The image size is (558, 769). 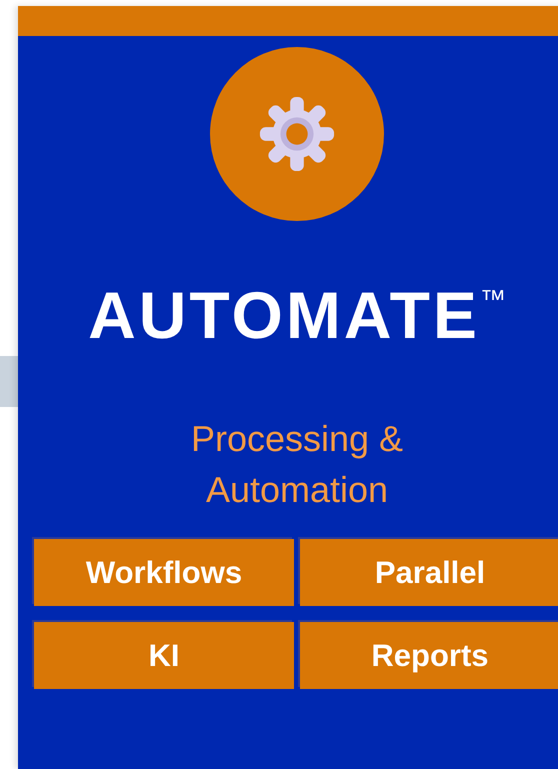 What do you see at coordinates (429, 655) in the screenshot?
I see `menu-button: Reports` at bounding box center [429, 655].